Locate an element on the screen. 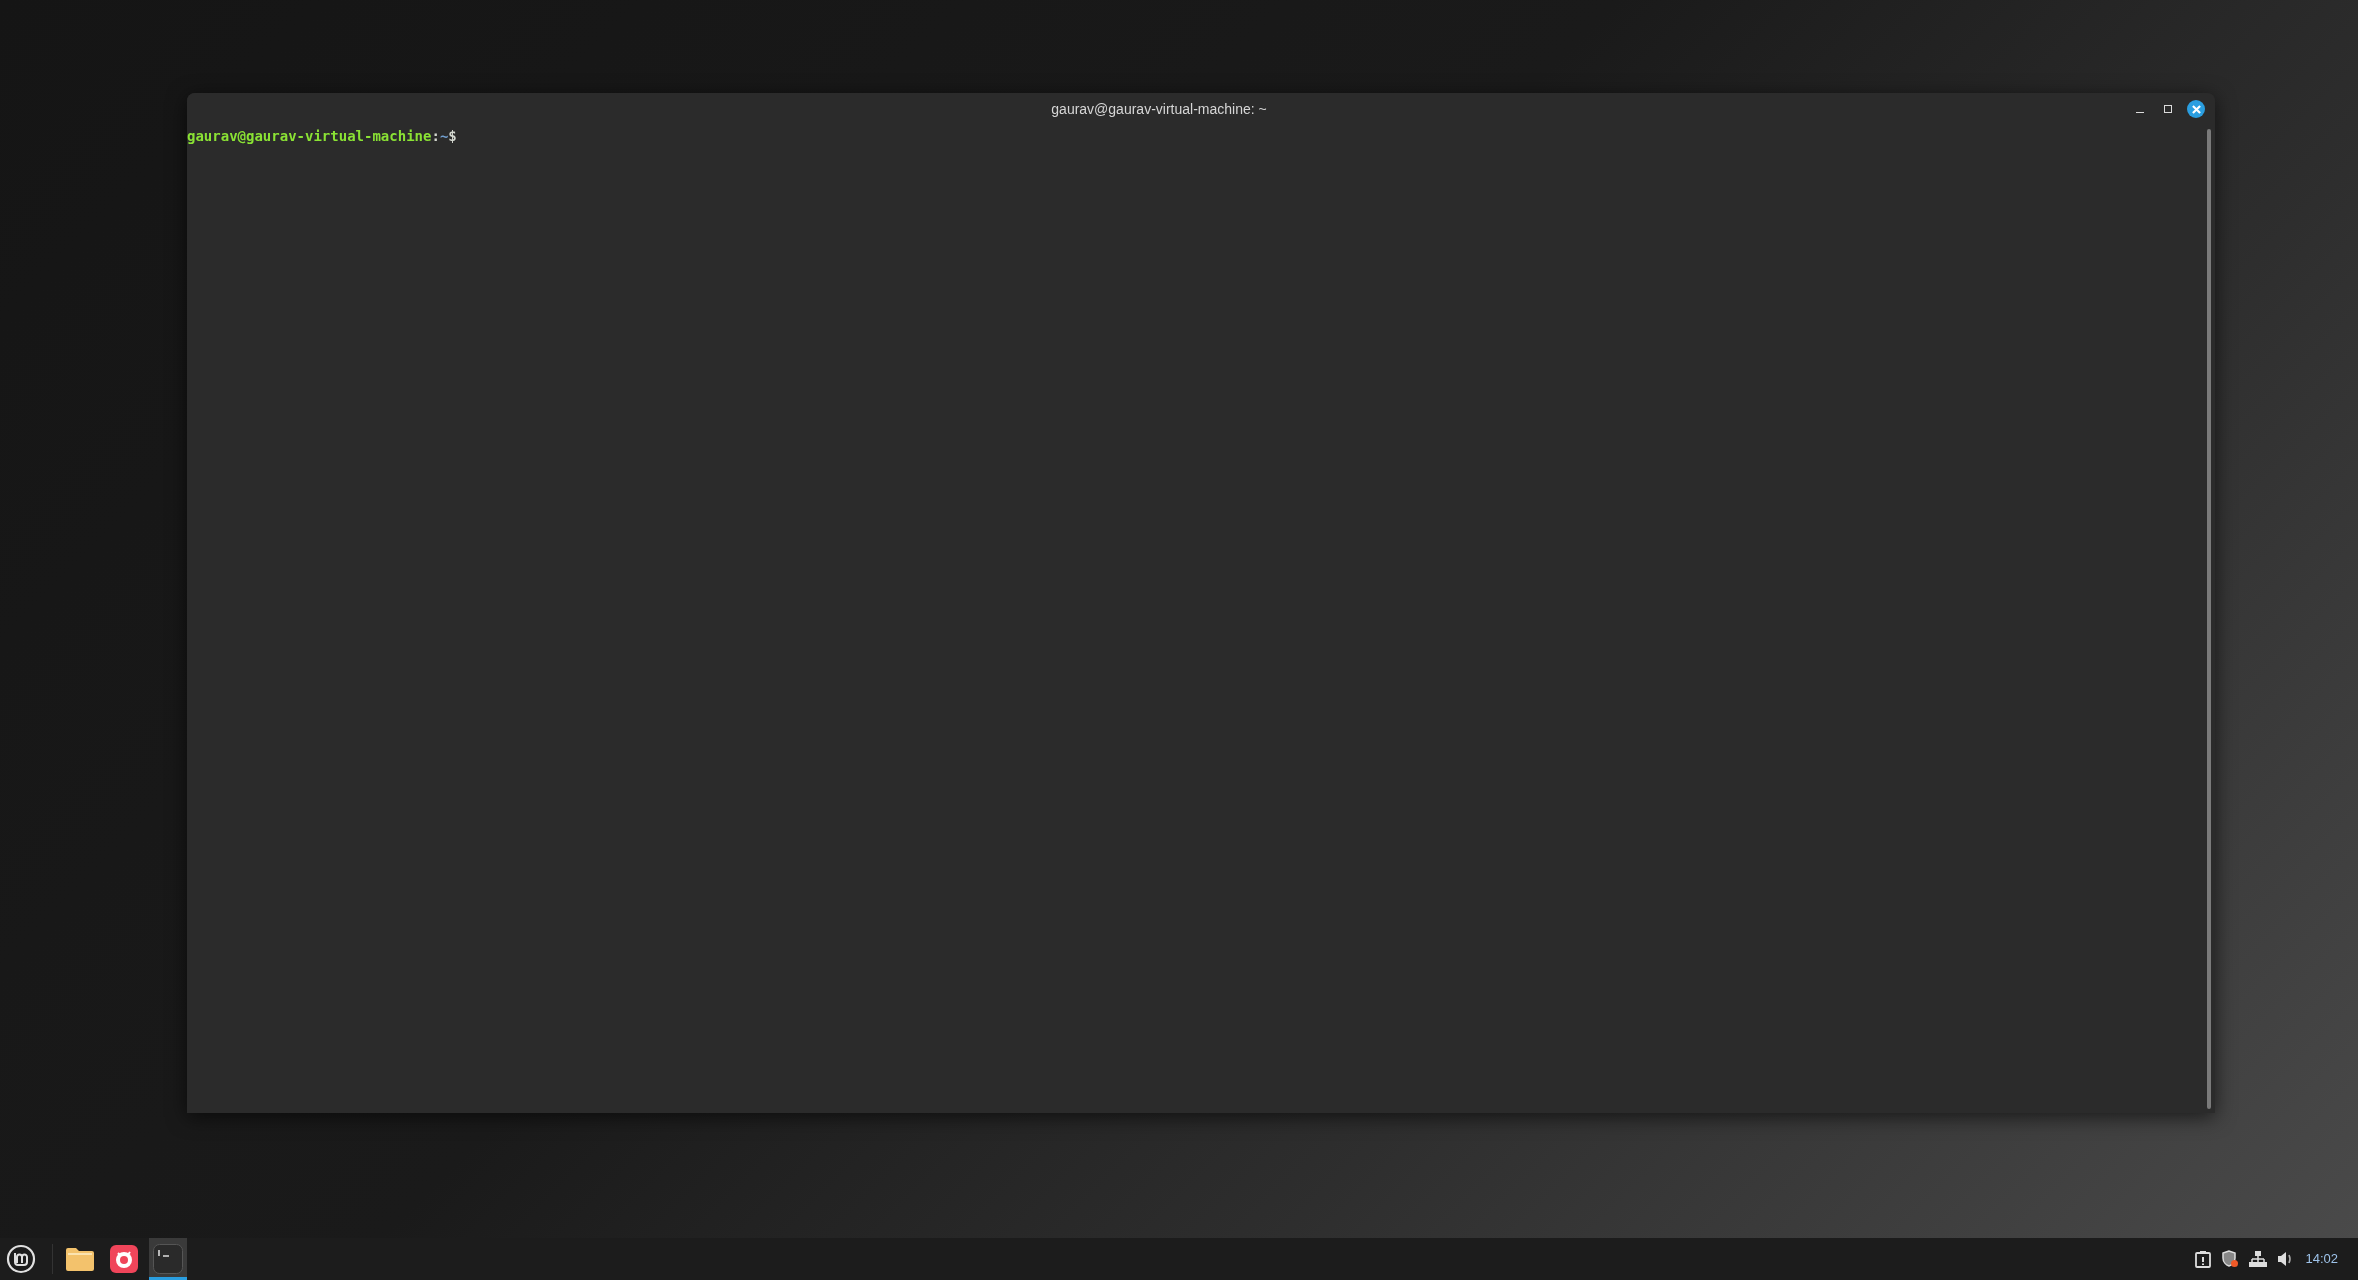 This screenshot has width=2358, height=1280. logo-icon is located at coordinates (21, 1259).